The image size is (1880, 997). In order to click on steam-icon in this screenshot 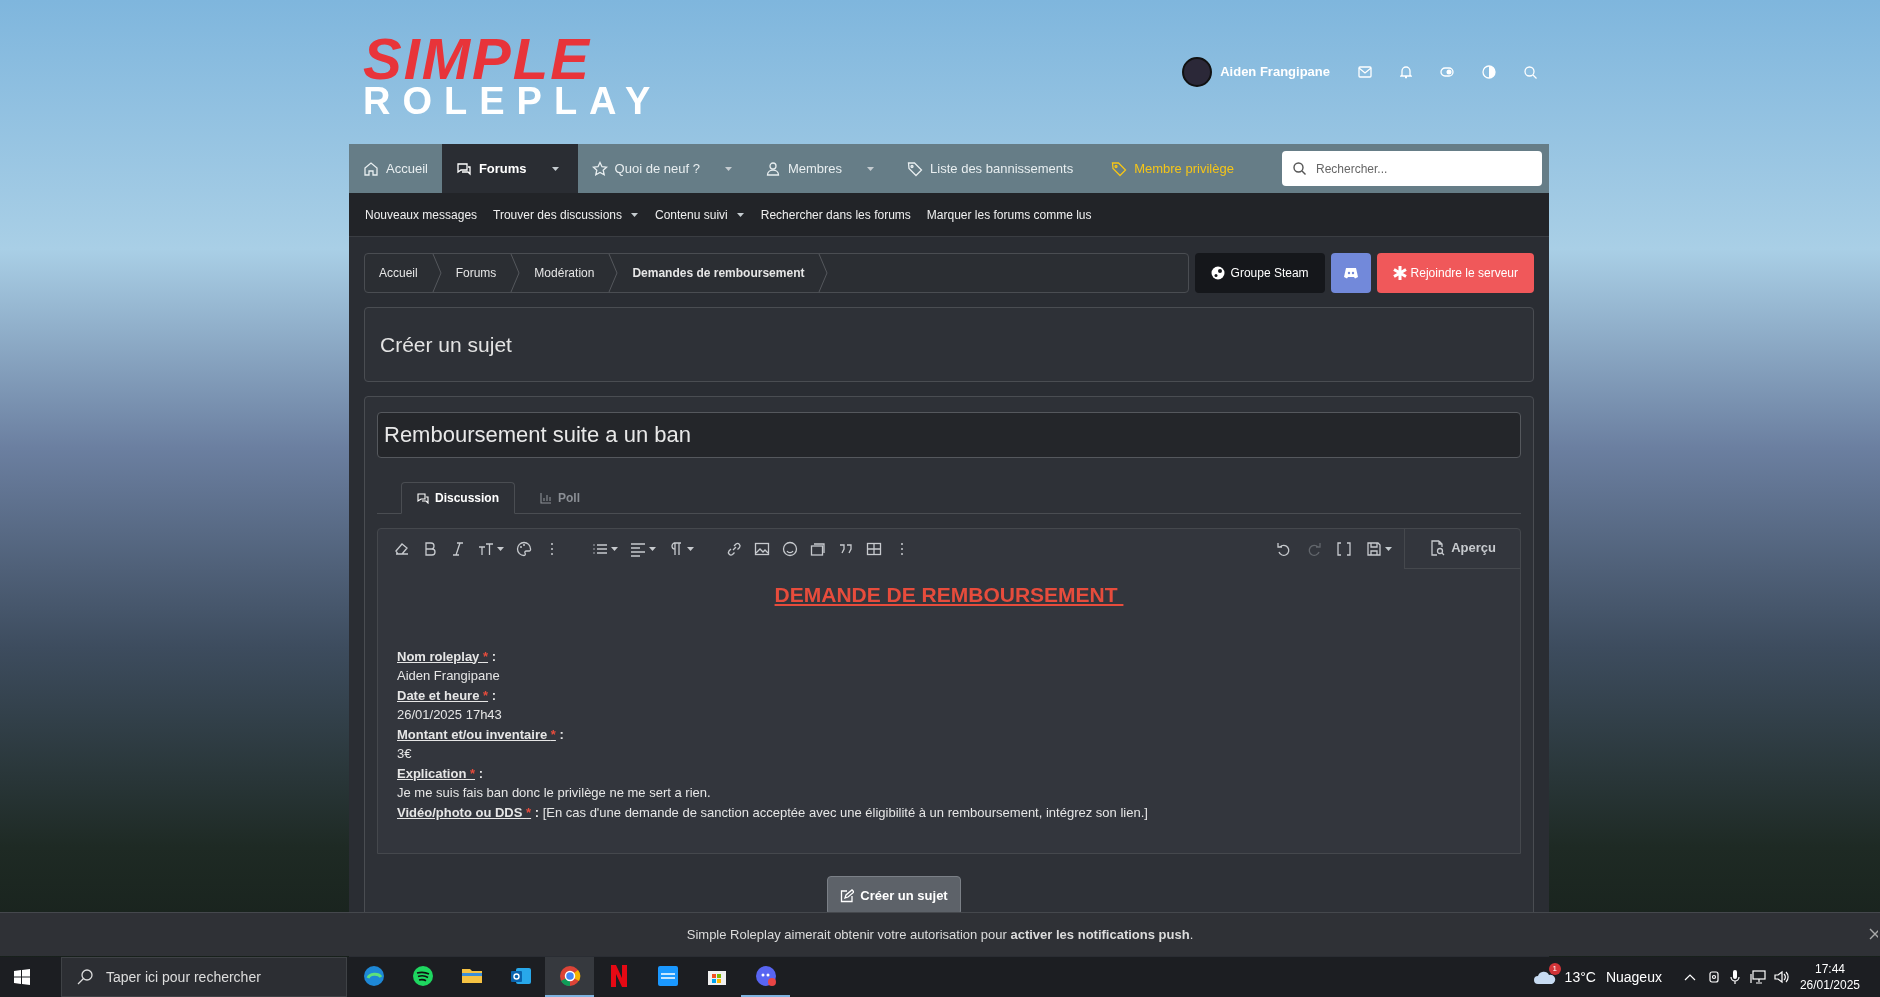, I will do `click(1217, 273)`.